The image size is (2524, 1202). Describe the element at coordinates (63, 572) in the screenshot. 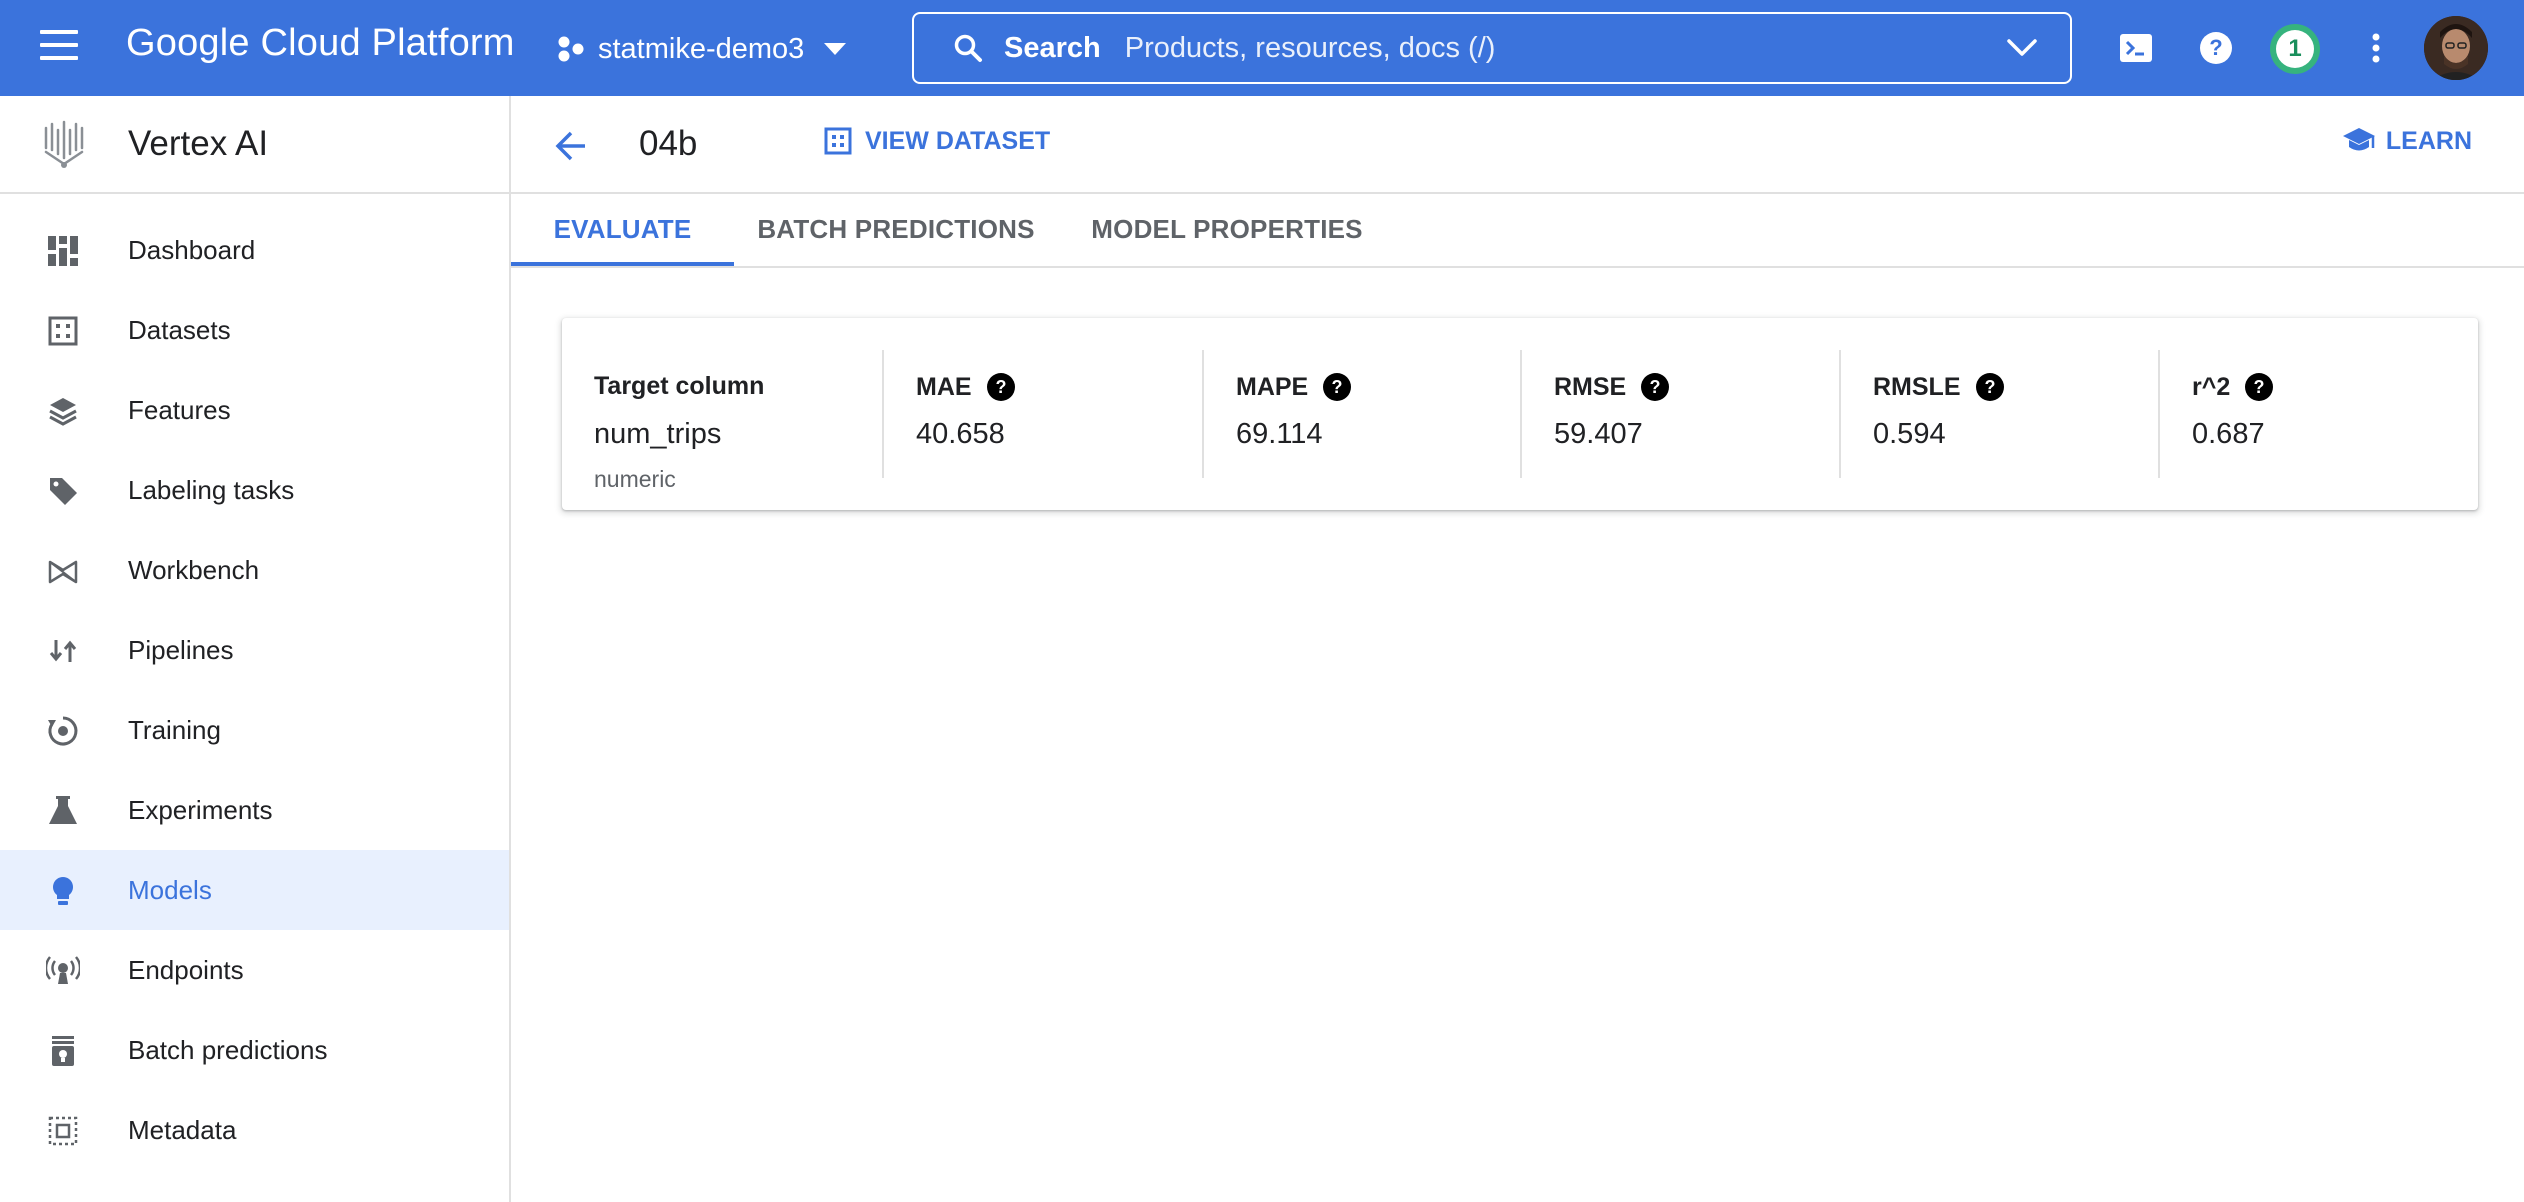

I see `workbench-icon` at that location.